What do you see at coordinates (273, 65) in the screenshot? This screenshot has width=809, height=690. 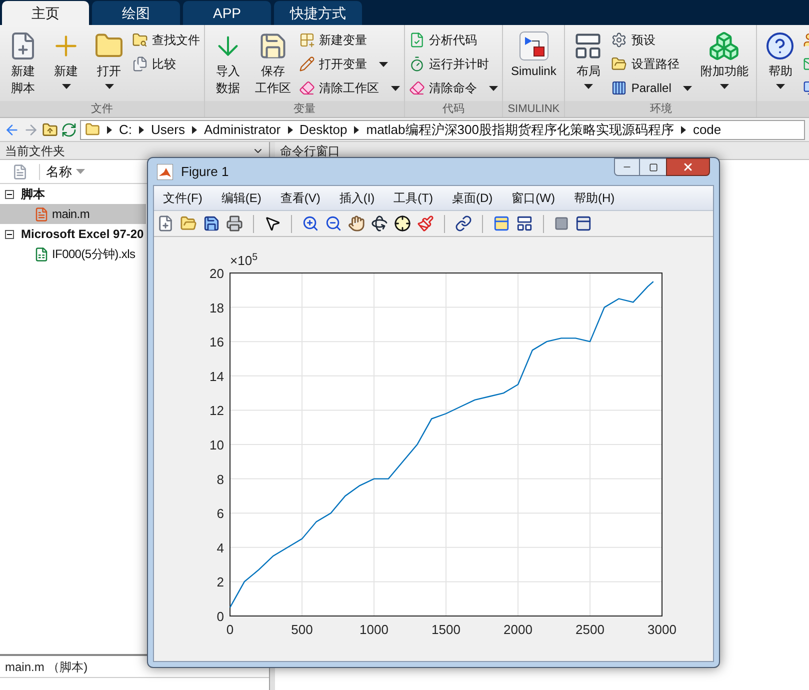 I see `ribbon-button: 保存 工作区` at bounding box center [273, 65].